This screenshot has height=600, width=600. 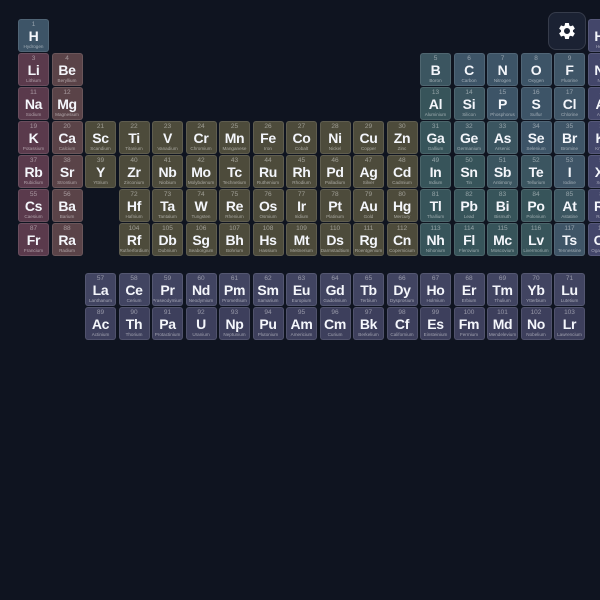 What do you see at coordinates (569, 289) in the screenshot?
I see `element-tile-lu: 71 Lu Lutetium` at bounding box center [569, 289].